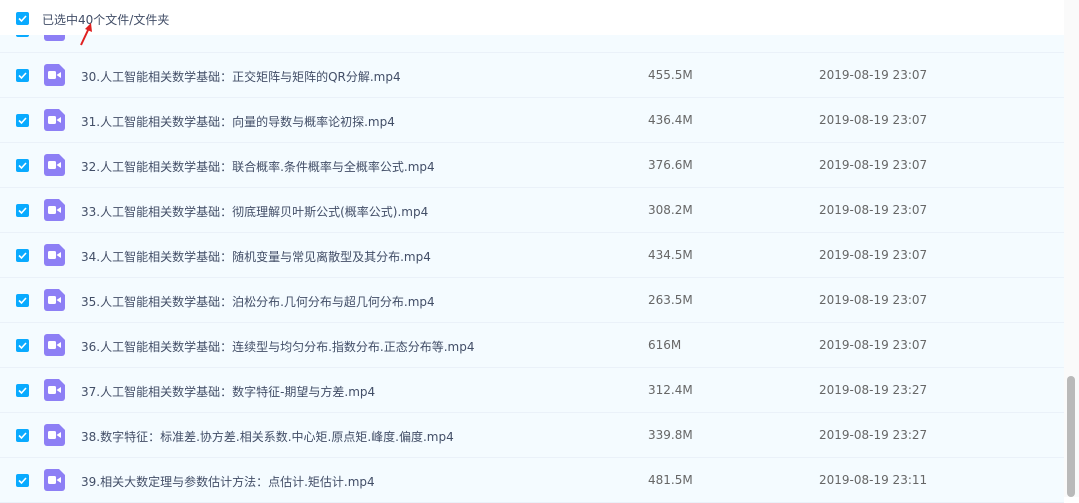 The image size is (1079, 503). I want to click on file-name-link: 39.相关大数定理与参数估计方法：点估计.矩估计.mp4, so click(228, 481).